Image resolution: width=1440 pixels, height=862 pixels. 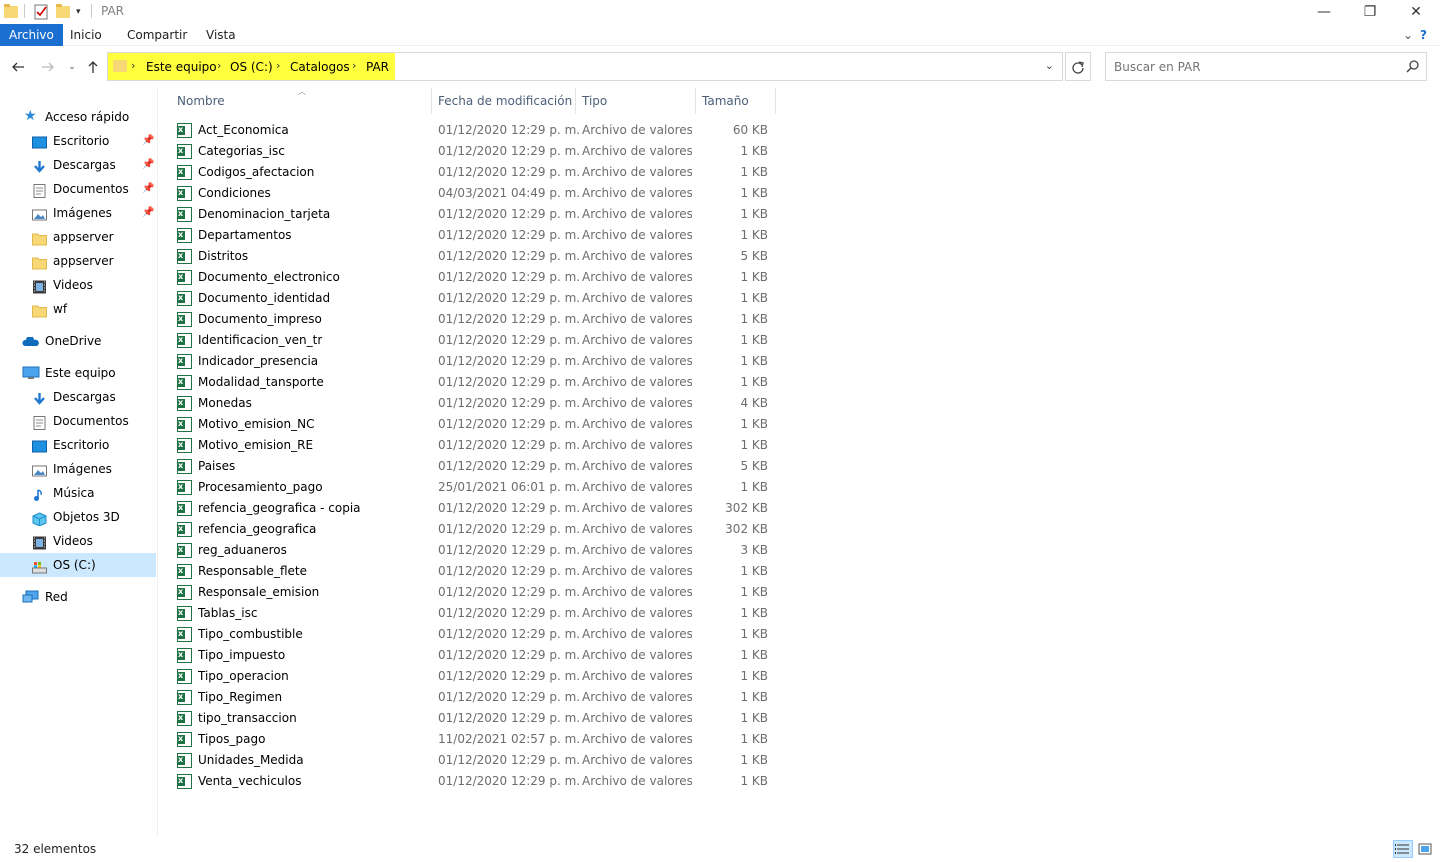 What do you see at coordinates (1324, 12) in the screenshot?
I see `minimize-button: —` at bounding box center [1324, 12].